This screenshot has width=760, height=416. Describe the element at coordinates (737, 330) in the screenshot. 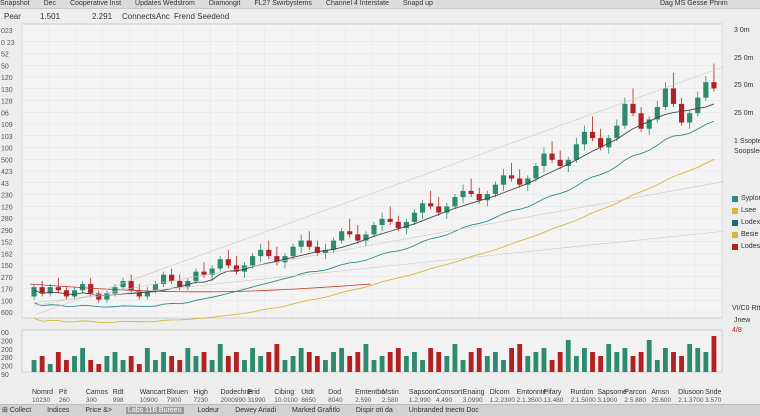

I see `volume-value: 4/8` at that location.